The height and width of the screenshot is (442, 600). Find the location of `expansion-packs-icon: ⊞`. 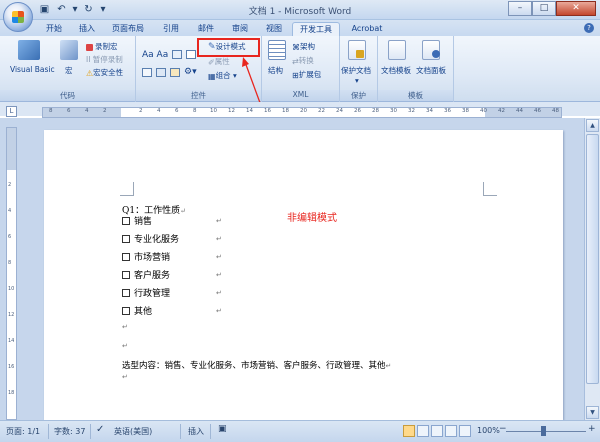

expansion-packs-icon: ⊞ is located at coordinates (295, 75).